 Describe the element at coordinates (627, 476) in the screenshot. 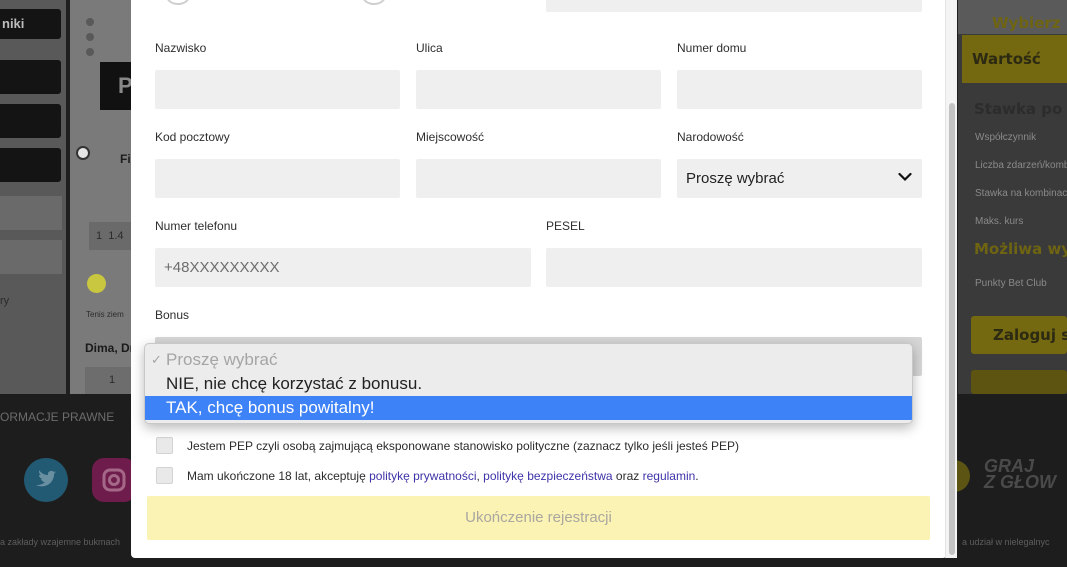

I see `terms-and: oraz` at that location.